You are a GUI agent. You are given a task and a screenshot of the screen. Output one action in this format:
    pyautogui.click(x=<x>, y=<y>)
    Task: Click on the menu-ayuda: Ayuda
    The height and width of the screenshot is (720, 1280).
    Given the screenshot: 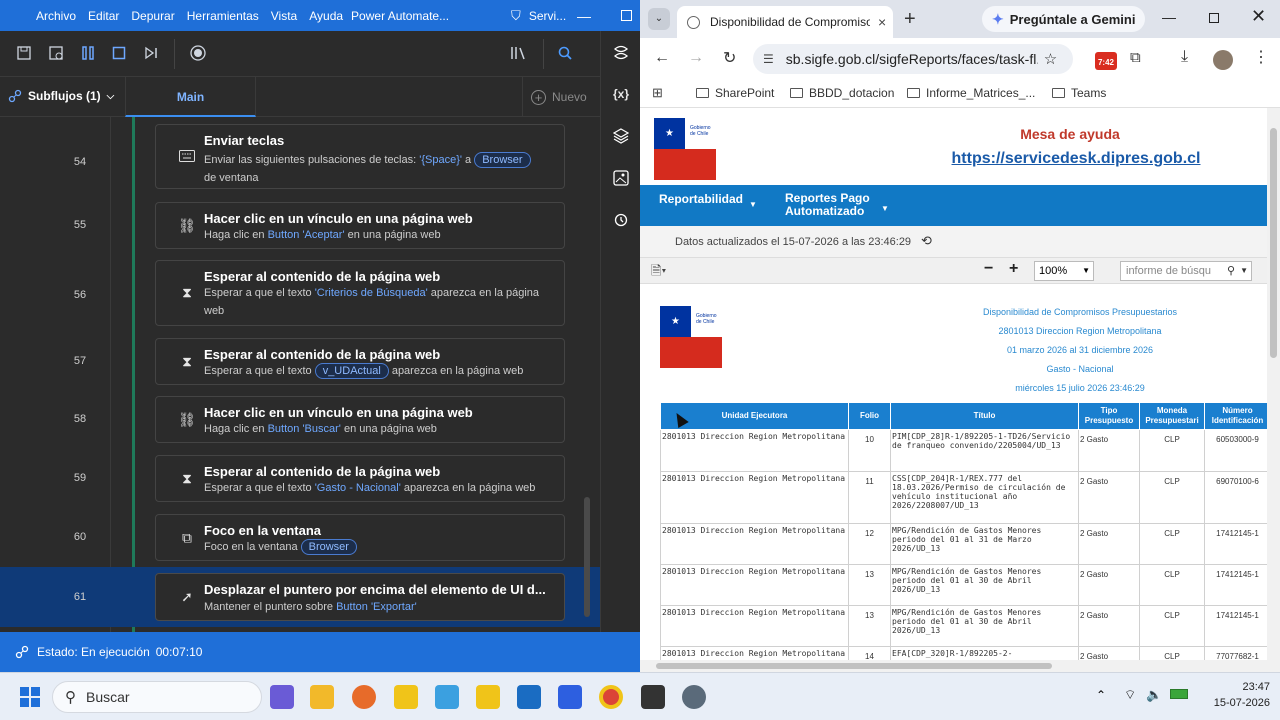 What is the action you would take?
    pyautogui.click(x=326, y=16)
    